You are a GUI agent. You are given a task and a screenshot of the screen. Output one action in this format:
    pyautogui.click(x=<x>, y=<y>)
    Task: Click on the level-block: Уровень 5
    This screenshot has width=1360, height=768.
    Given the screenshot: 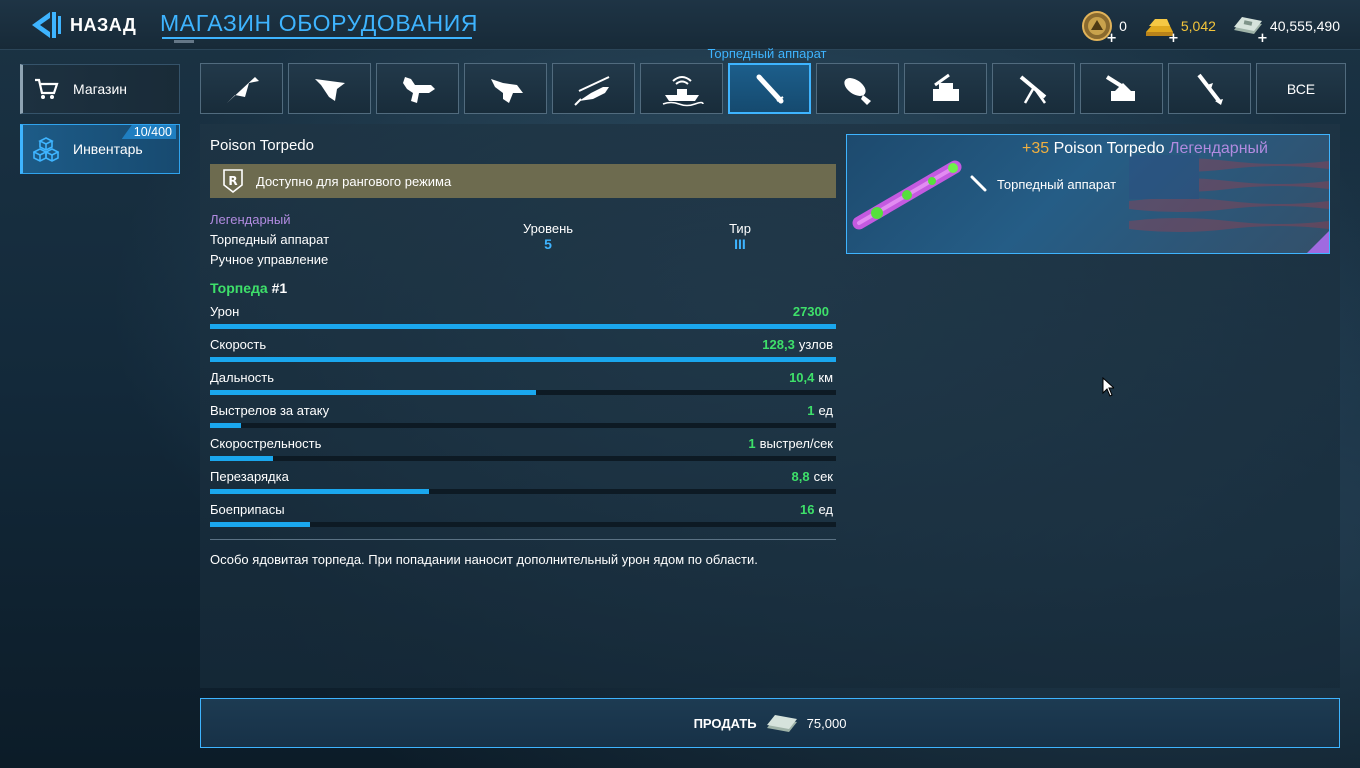 What is the action you would take?
    pyautogui.click(x=548, y=236)
    